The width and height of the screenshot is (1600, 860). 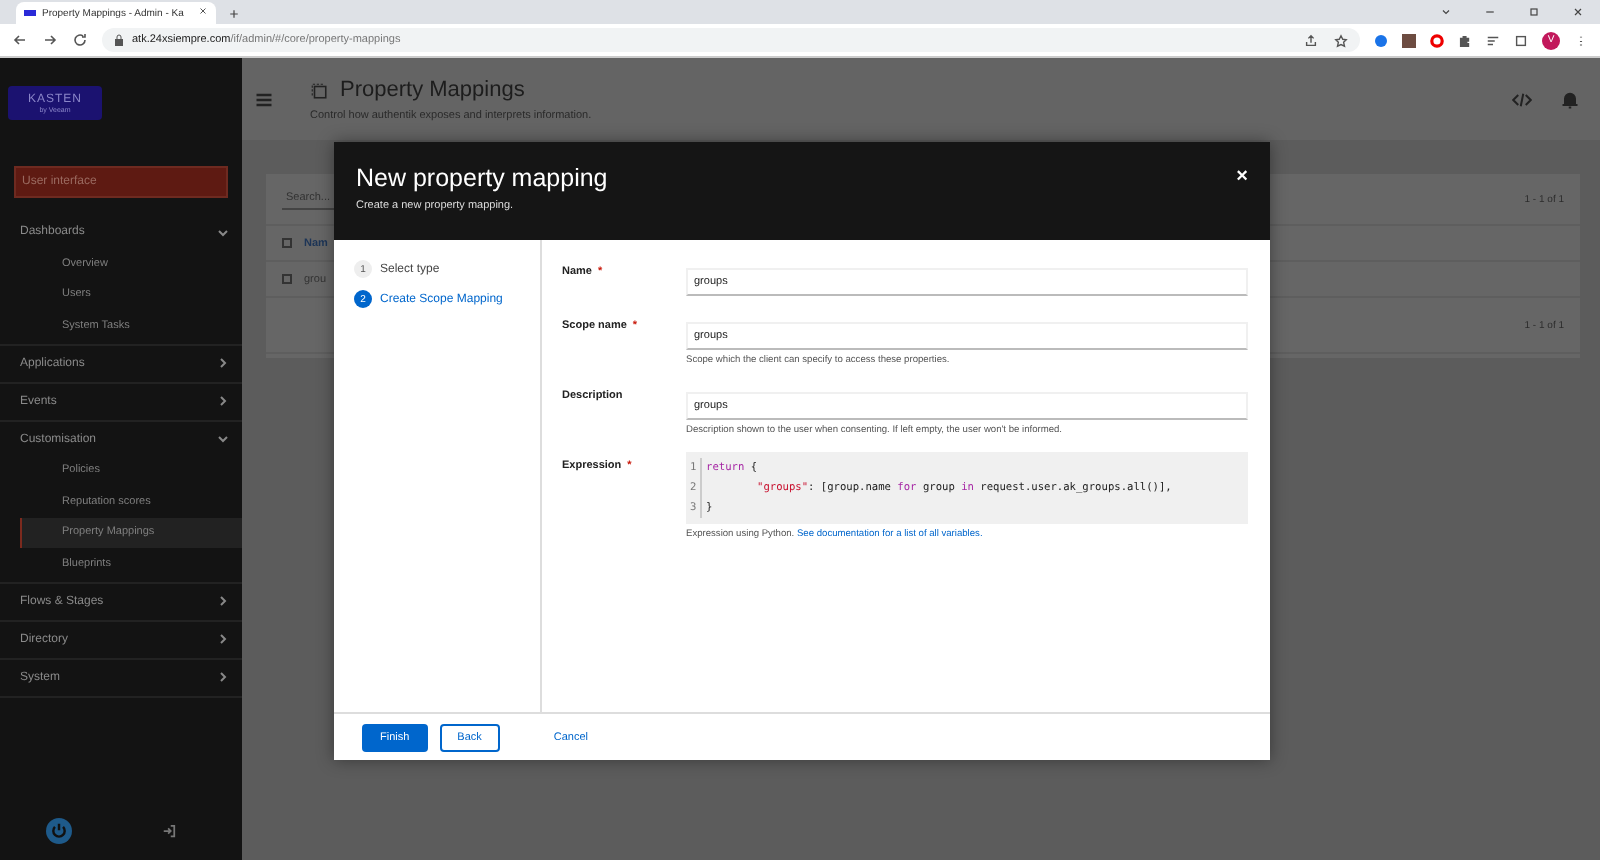 What do you see at coordinates (1242, 178) in the screenshot?
I see `close-button: ×` at bounding box center [1242, 178].